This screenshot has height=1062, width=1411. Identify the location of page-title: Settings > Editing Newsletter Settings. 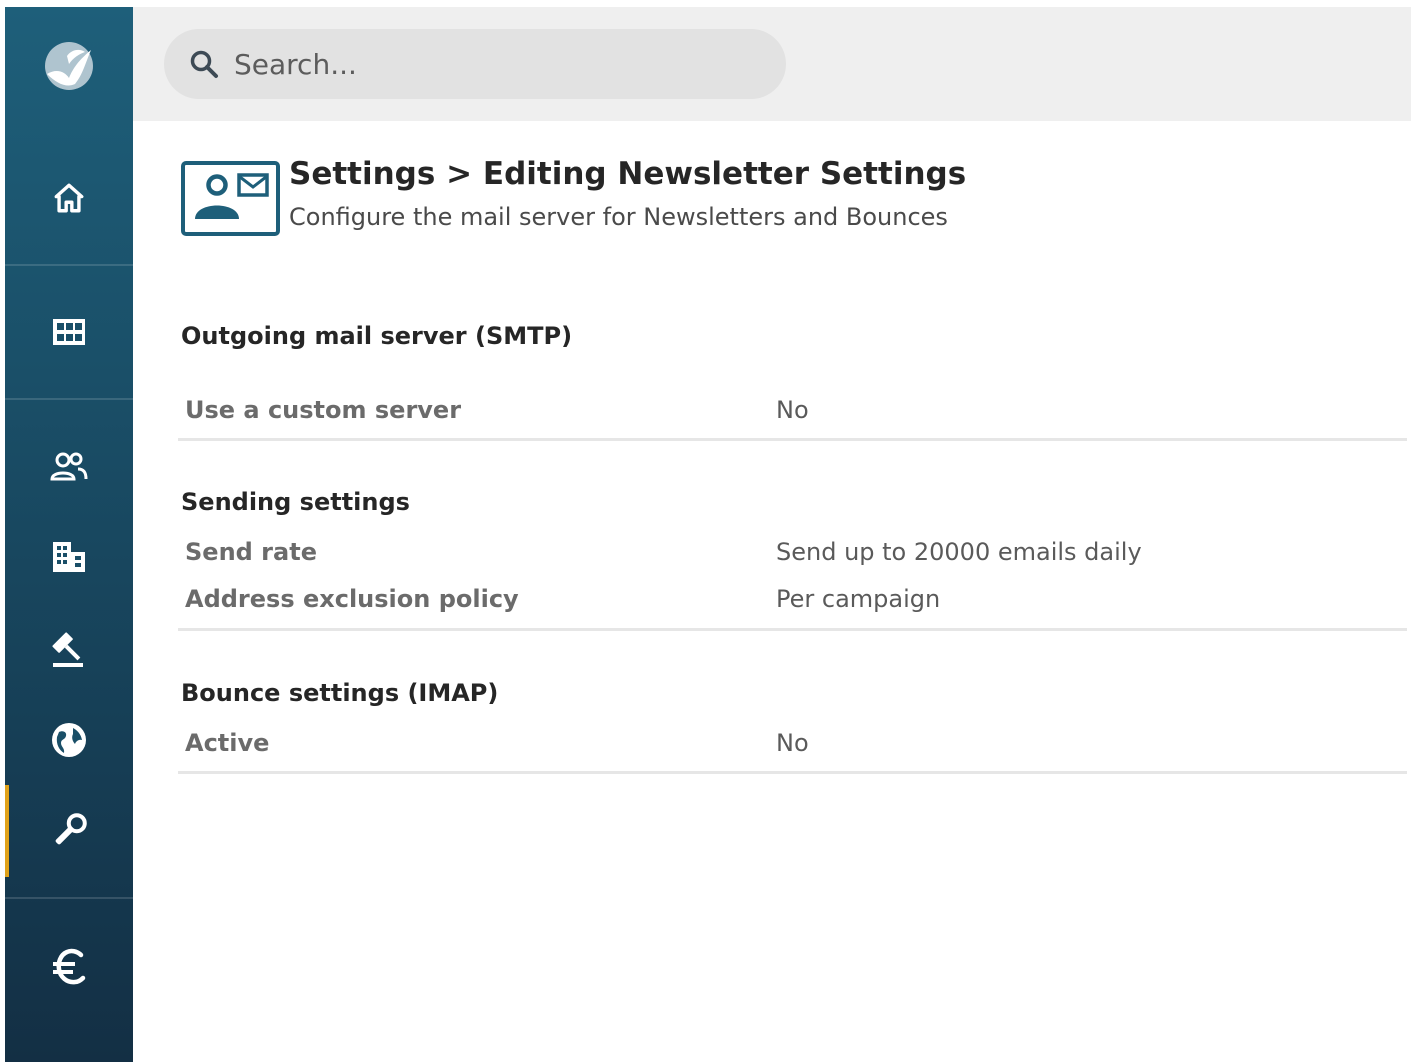
(628, 174).